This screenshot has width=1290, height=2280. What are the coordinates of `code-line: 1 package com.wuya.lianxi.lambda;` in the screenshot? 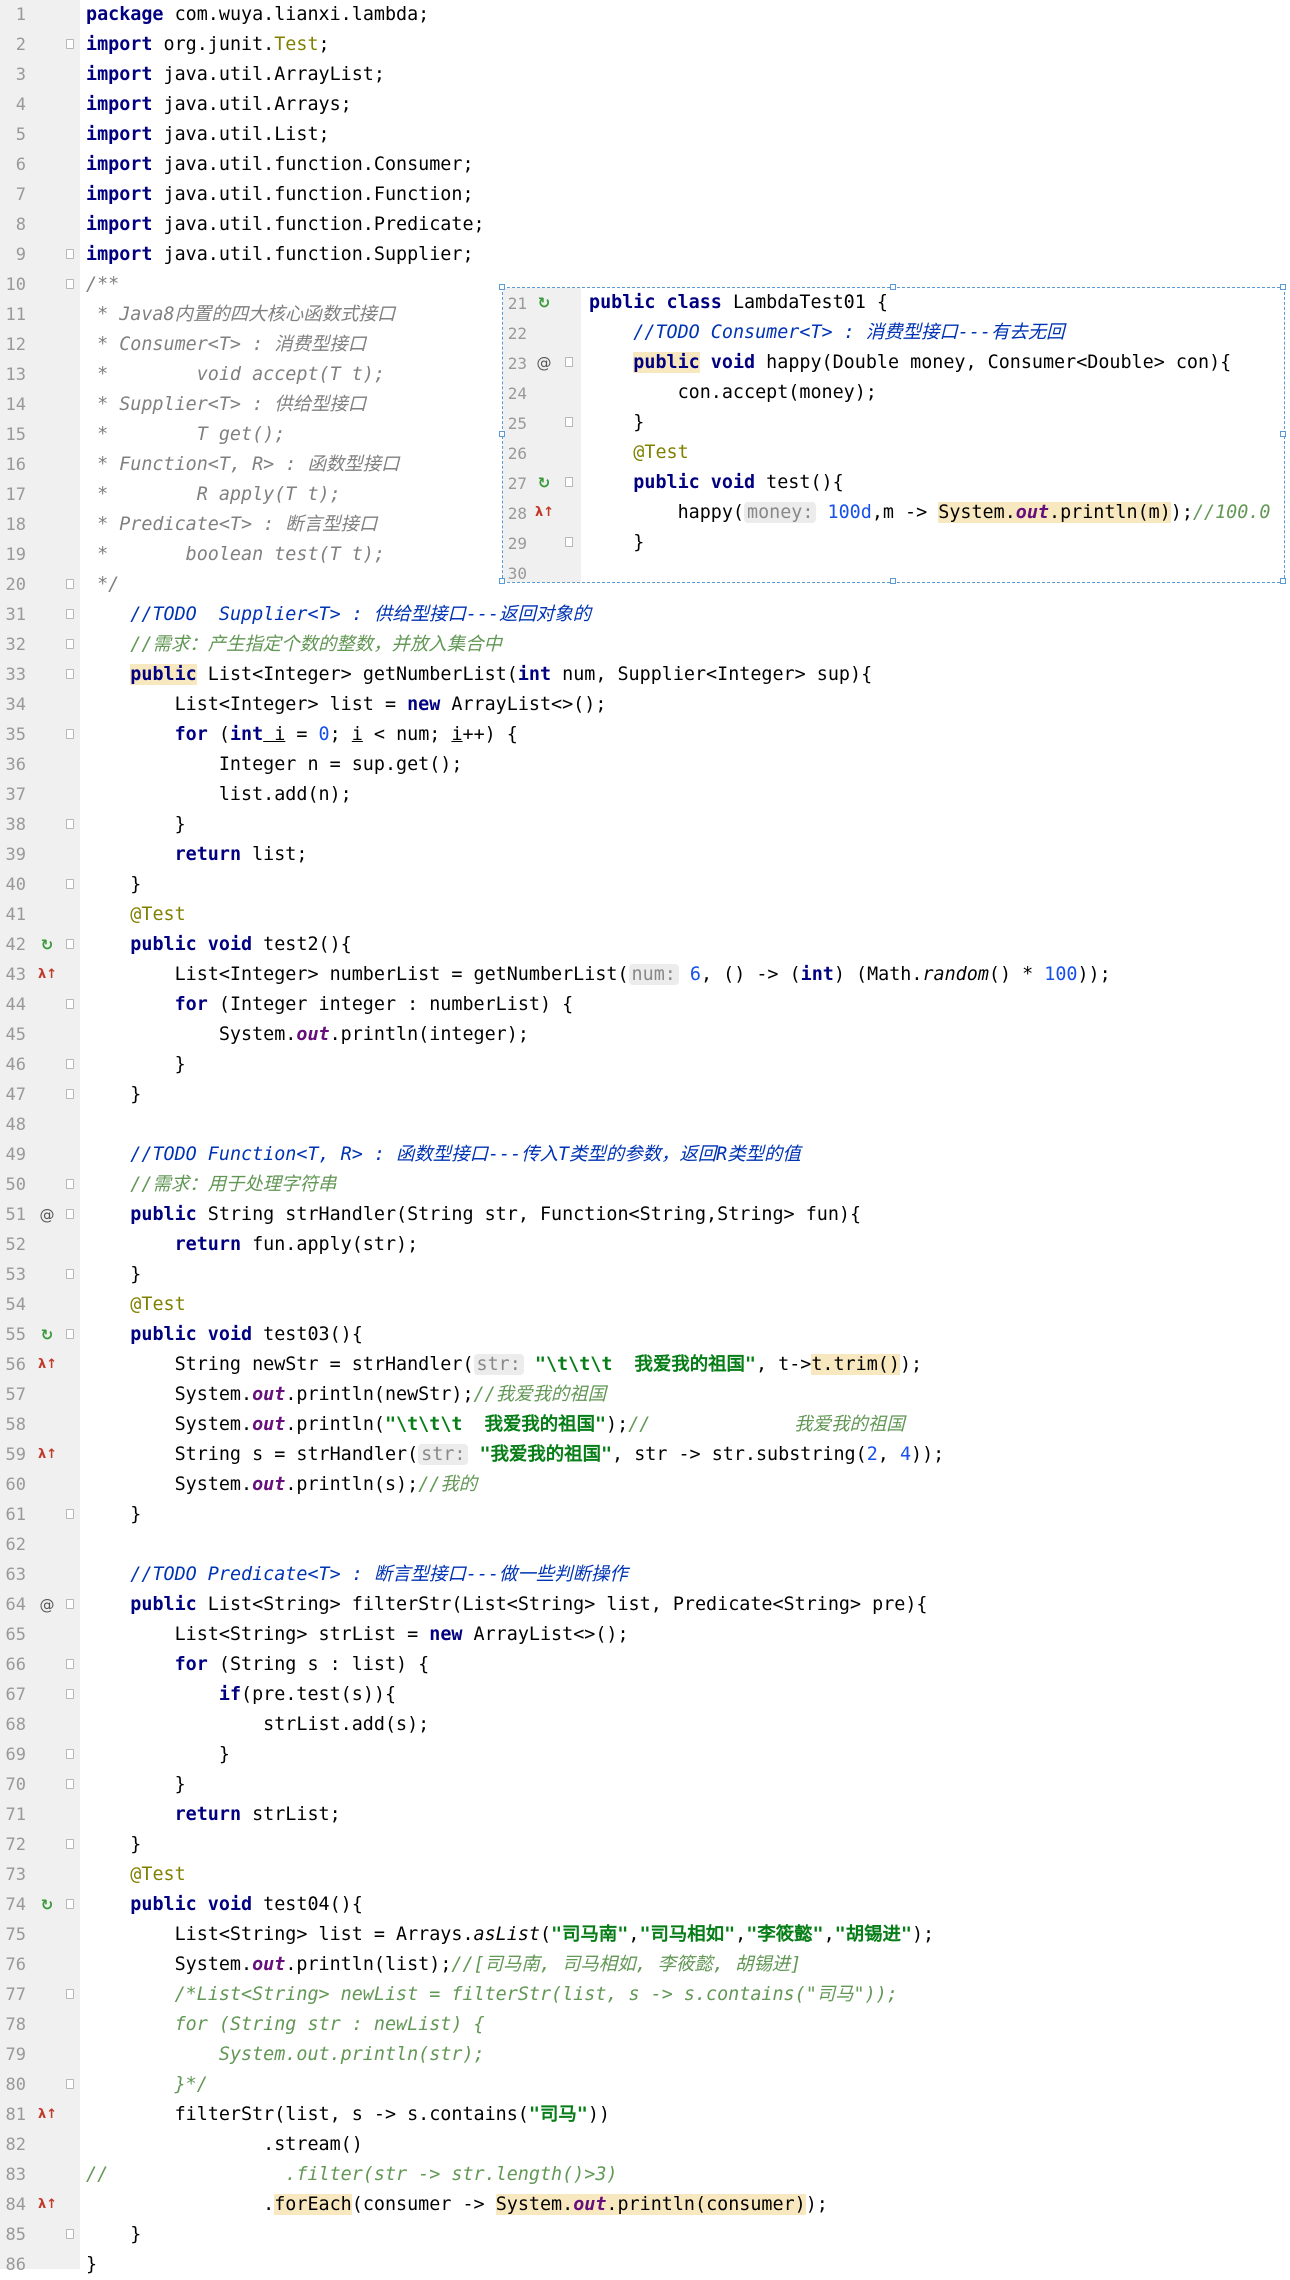 It's located at (645, 15).